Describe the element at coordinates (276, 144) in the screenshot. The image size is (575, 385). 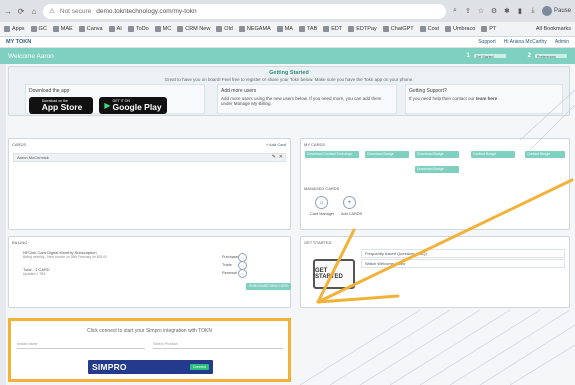
I see `add-card-link: + Add Card` at that location.